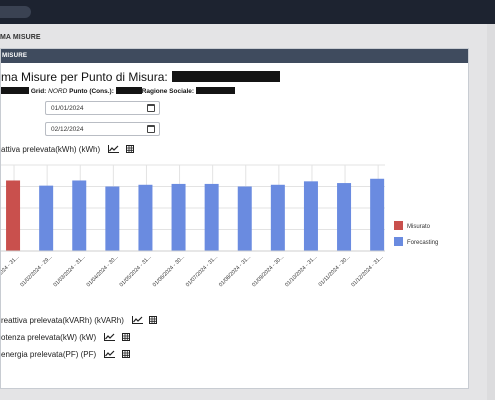  Describe the element at coordinates (62, 320) in the screenshot. I see `section-reactive-energy-label: reattiva prelevata(kVARh) (kVARh)` at that location.